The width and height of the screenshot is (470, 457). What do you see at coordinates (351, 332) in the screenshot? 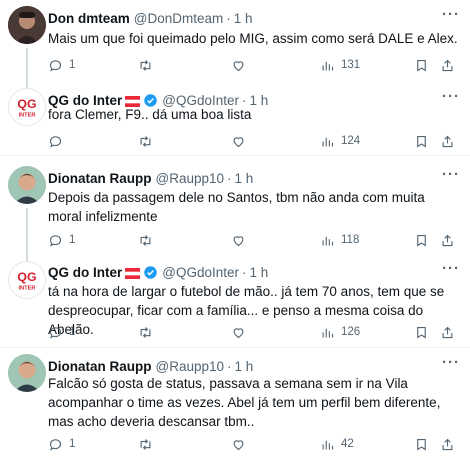
I see `views-count: 126` at bounding box center [351, 332].